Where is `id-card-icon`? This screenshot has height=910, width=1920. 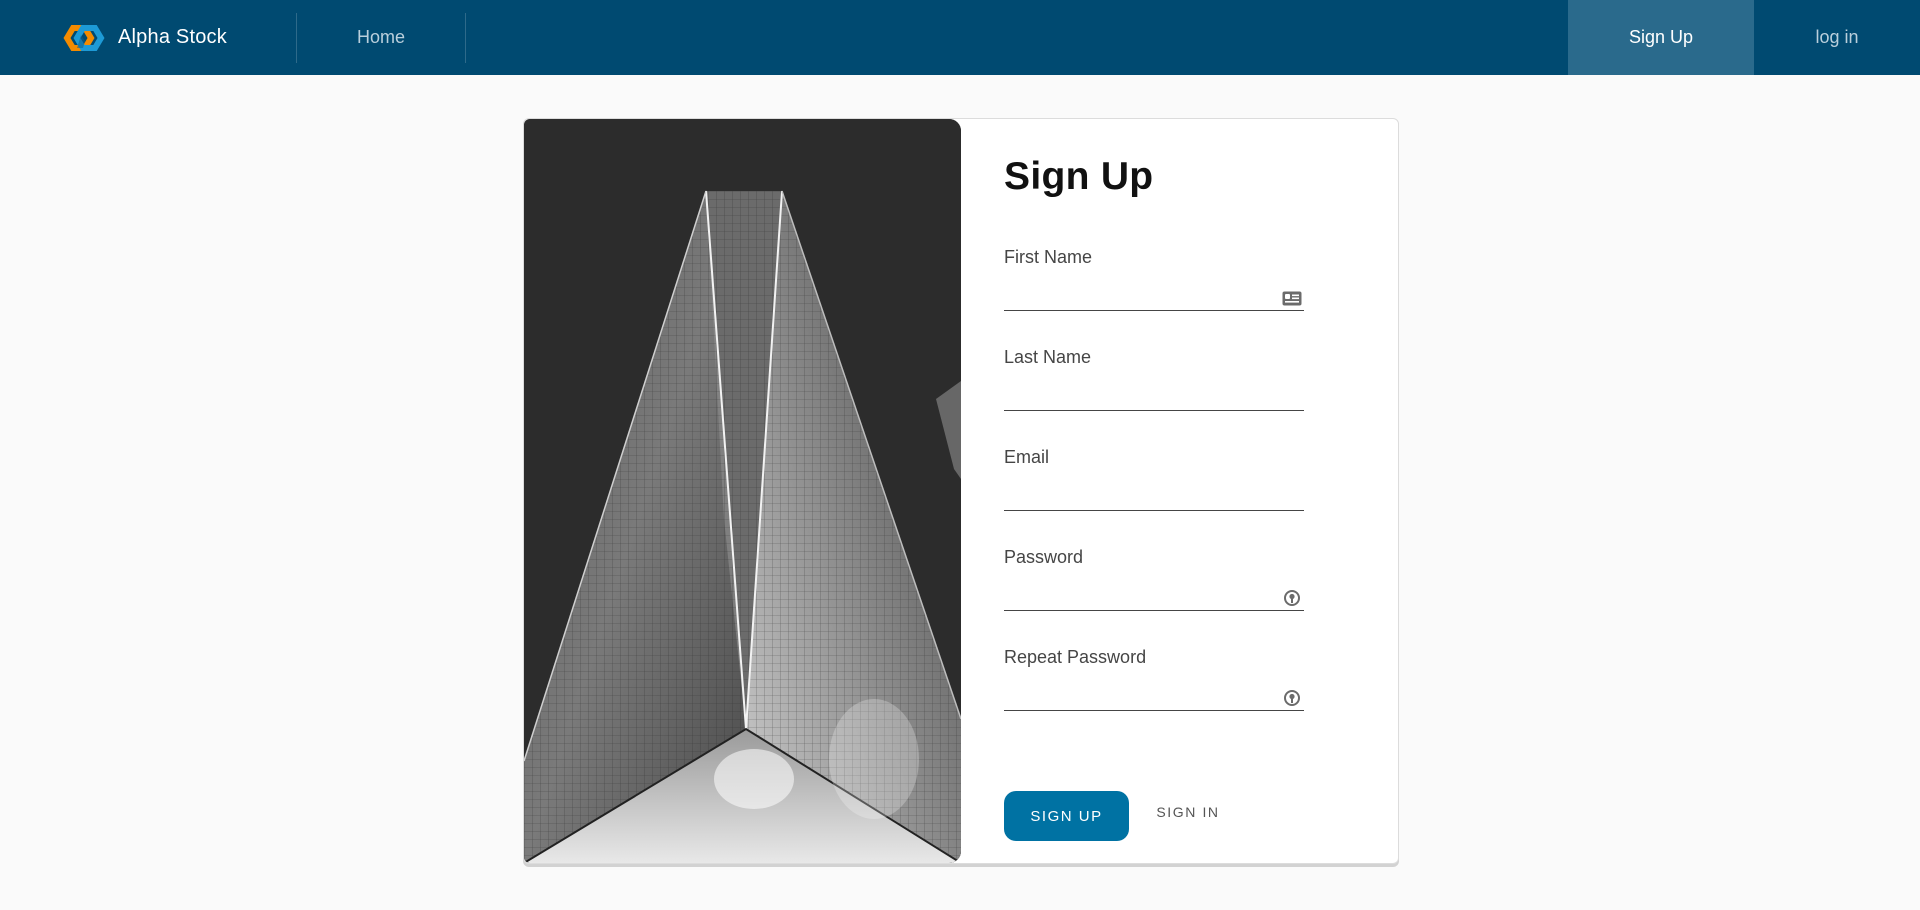
id-card-icon is located at coordinates (1292, 298).